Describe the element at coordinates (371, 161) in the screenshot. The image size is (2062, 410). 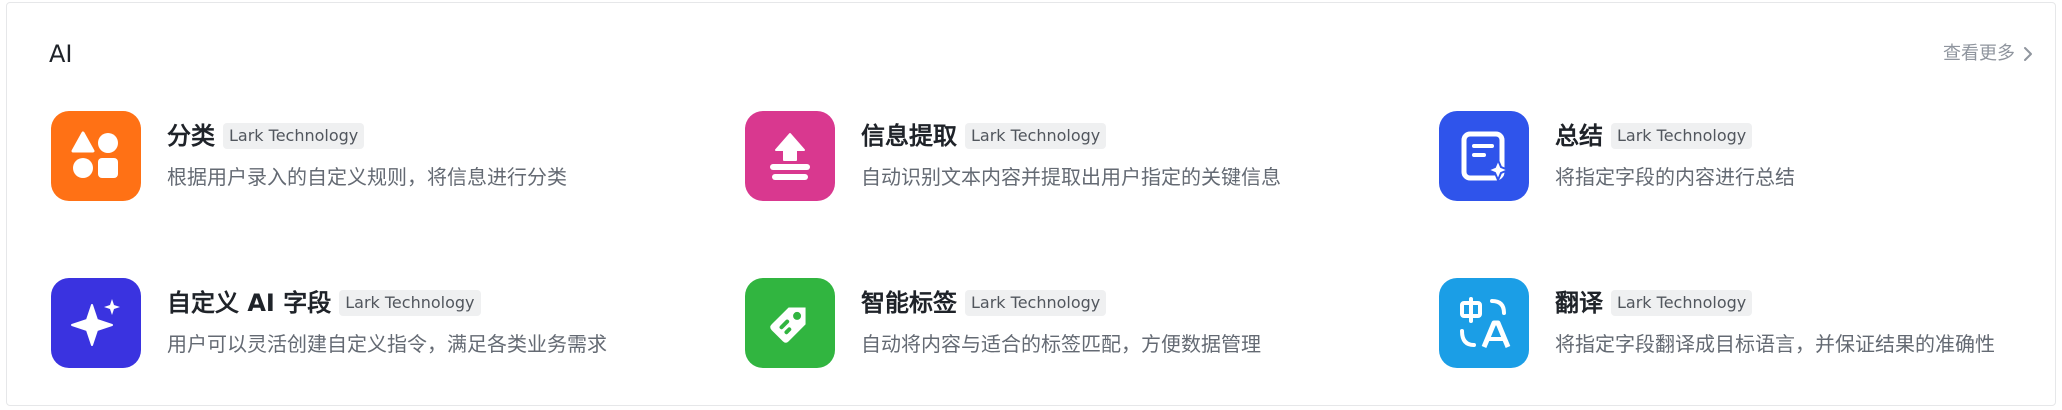
I see `app-card-classify: 分类 Lark Technology 根据用户录入的自定义规则，将信息进行分类` at that location.